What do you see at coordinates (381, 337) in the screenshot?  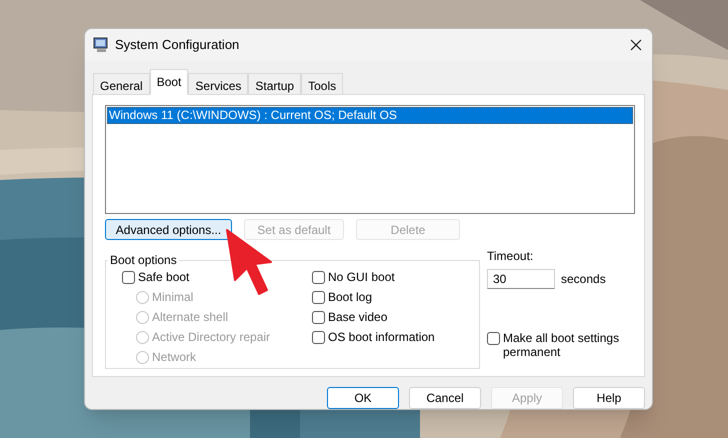 I see `checkbox-label: OS boot information` at bounding box center [381, 337].